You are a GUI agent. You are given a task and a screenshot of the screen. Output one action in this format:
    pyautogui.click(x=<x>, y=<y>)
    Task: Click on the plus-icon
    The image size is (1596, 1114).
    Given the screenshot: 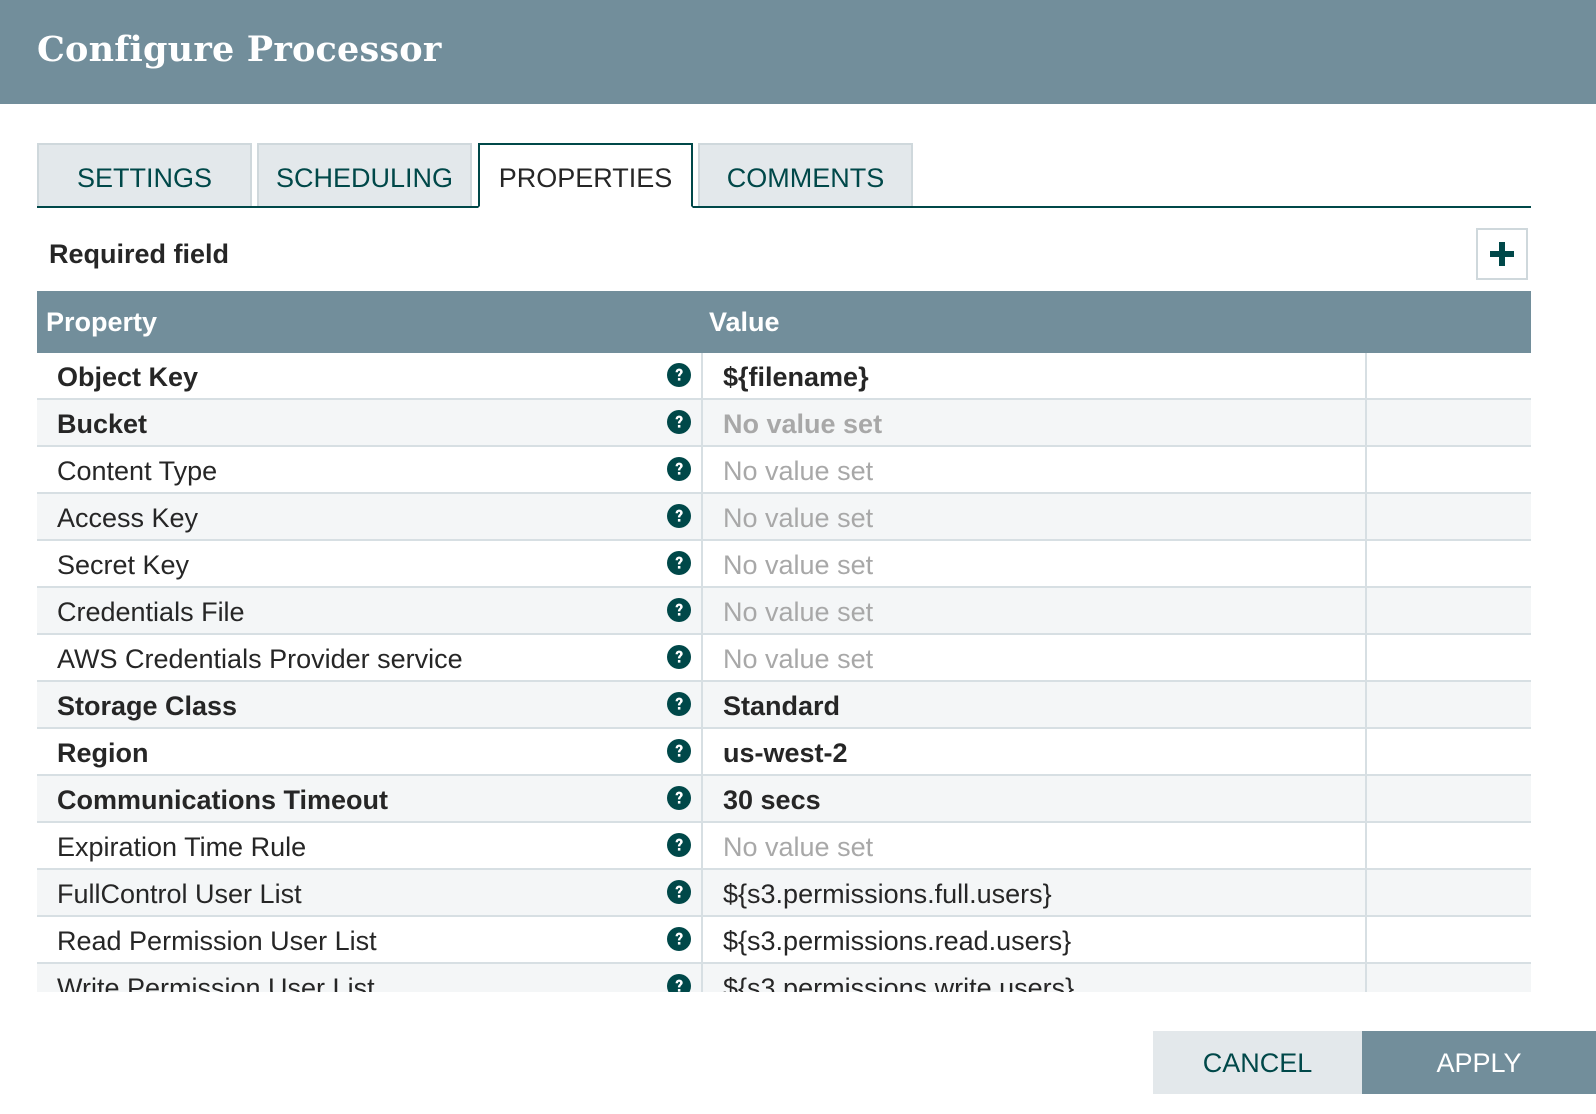 What is the action you would take?
    pyautogui.click(x=1502, y=254)
    